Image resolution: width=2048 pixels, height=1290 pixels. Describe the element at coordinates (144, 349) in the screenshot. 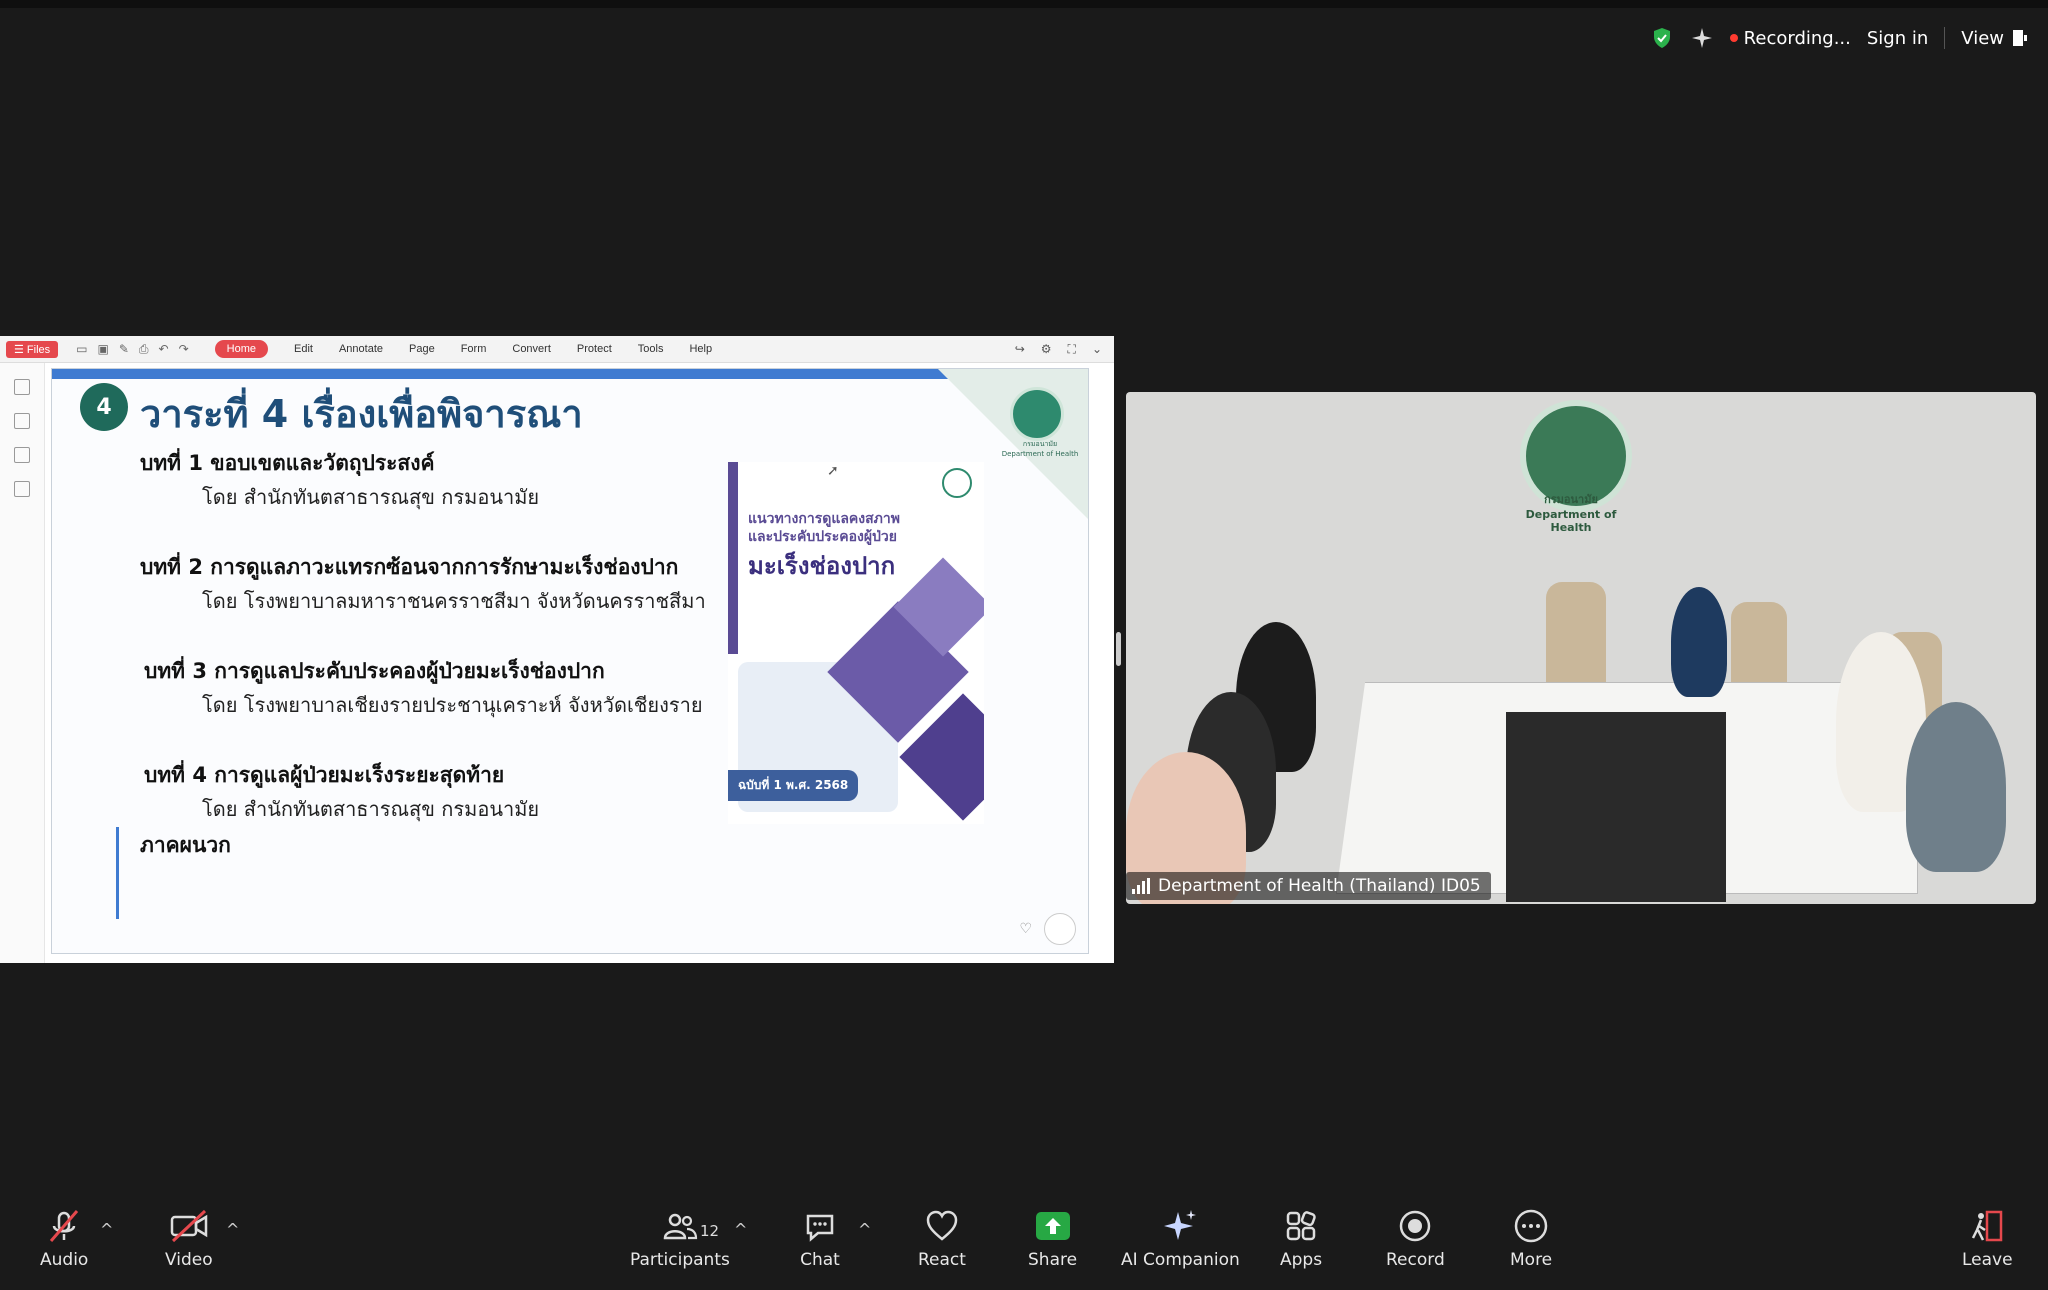

I see `print-icon: ⎙` at that location.